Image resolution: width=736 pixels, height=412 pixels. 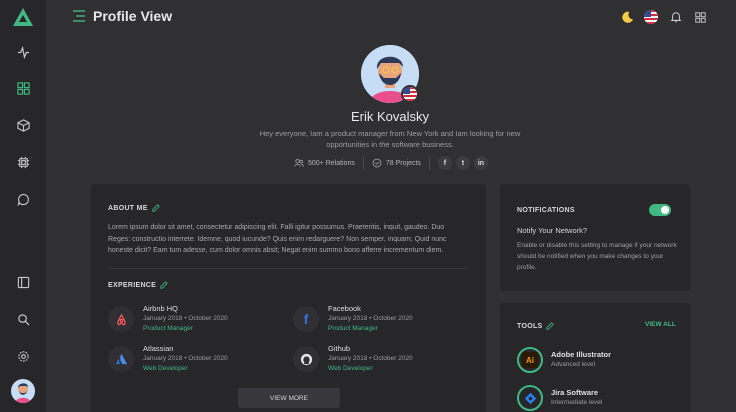 What do you see at coordinates (573, 364) in the screenshot?
I see `tool-level: Advanced level` at bounding box center [573, 364].